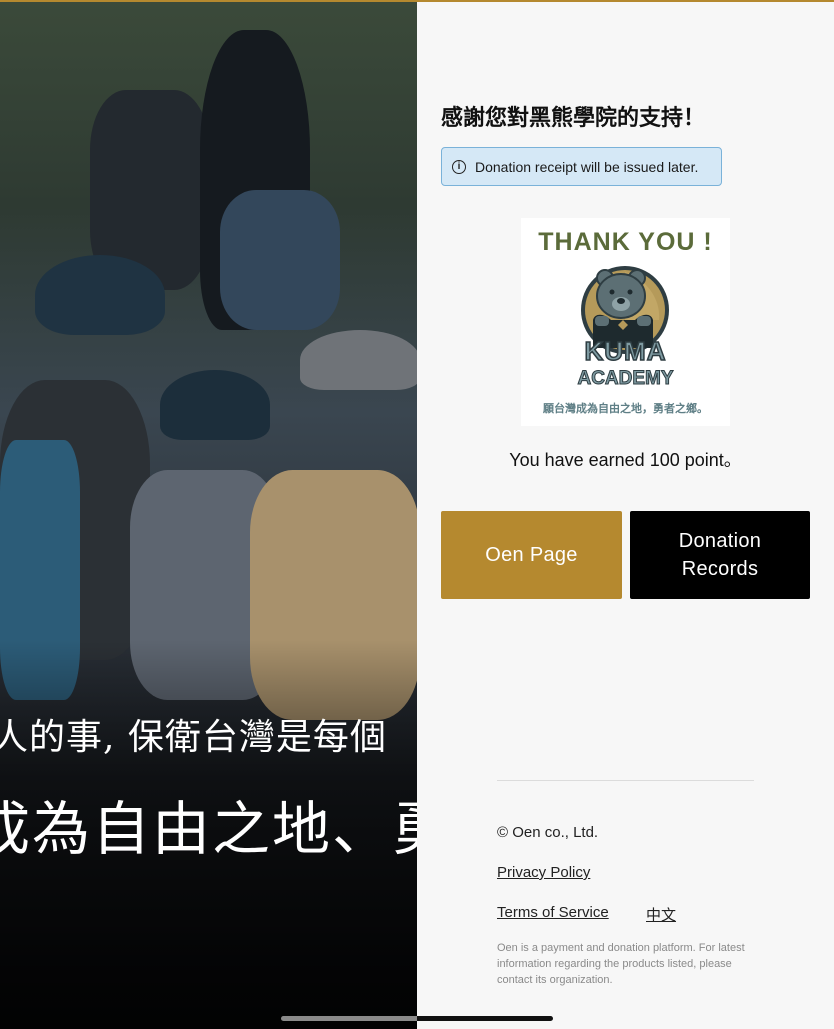 The height and width of the screenshot is (1029, 834). What do you see at coordinates (349, 1018) in the screenshot?
I see `home-indicator-left` at bounding box center [349, 1018].